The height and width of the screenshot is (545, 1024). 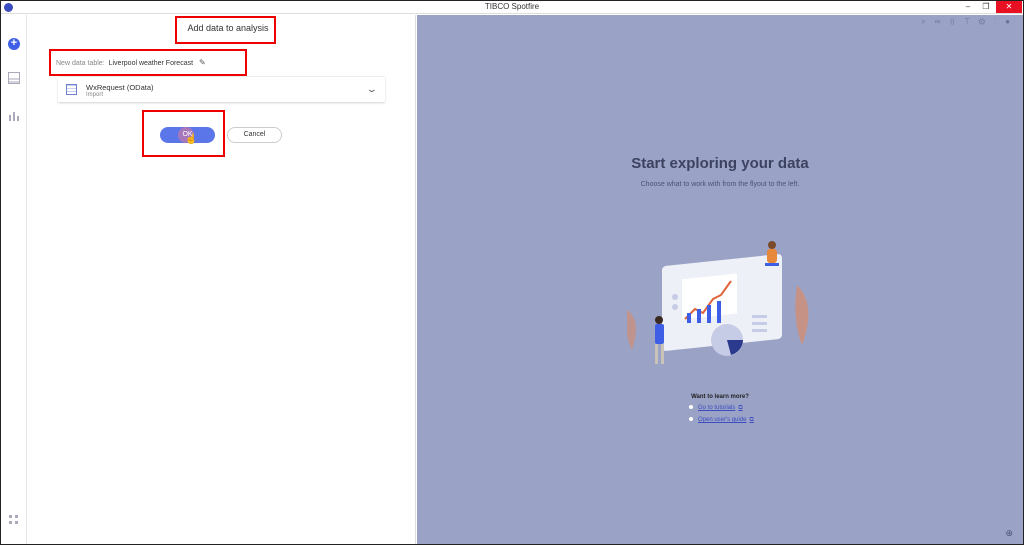 What do you see at coordinates (956, 21) in the screenshot?
I see `bookmark-icon: ▯` at bounding box center [956, 21].